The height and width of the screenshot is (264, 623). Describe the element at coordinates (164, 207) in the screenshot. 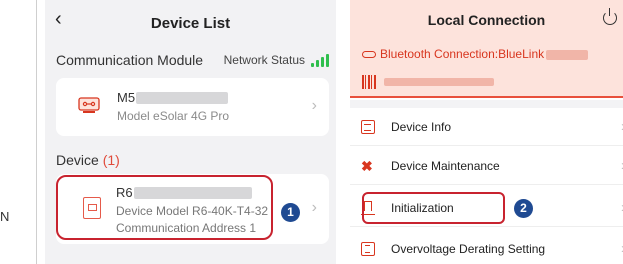

I see `highlight-box-device` at that location.